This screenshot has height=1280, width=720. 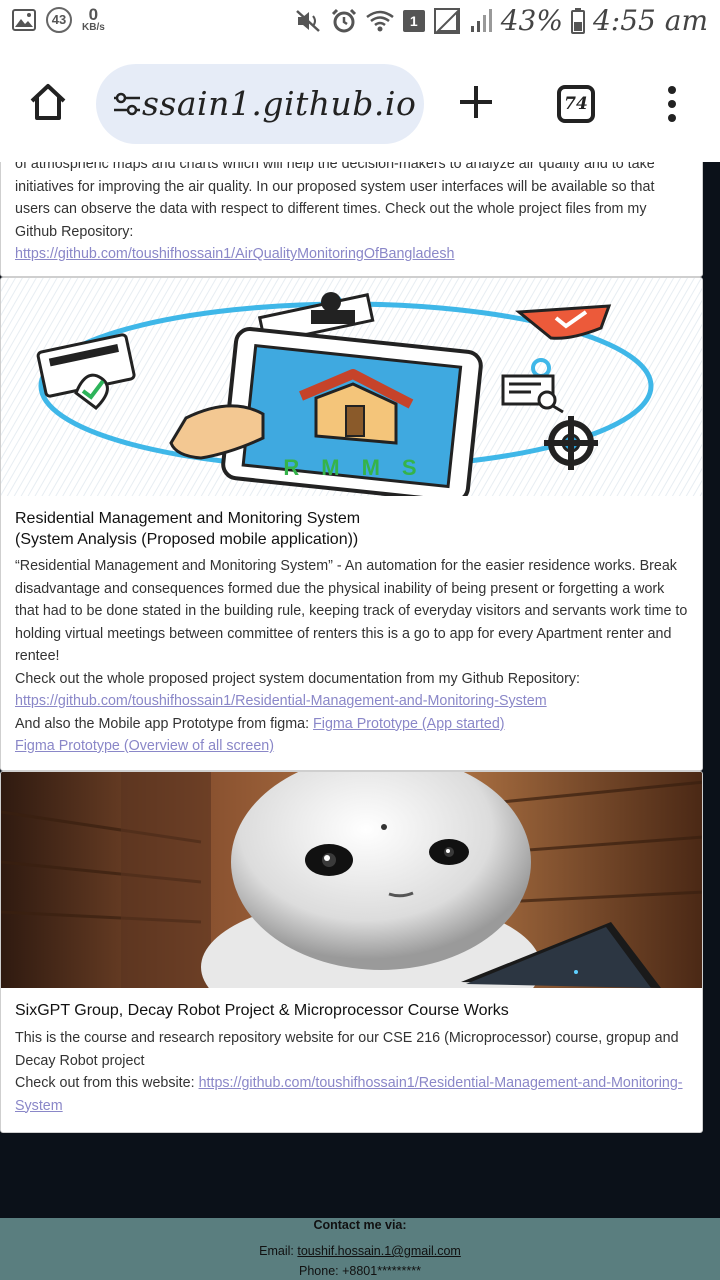 What do you see at coordinates (309, 21) in the screenshot?
I see `mute-icon` at bounding box center [309, 21].